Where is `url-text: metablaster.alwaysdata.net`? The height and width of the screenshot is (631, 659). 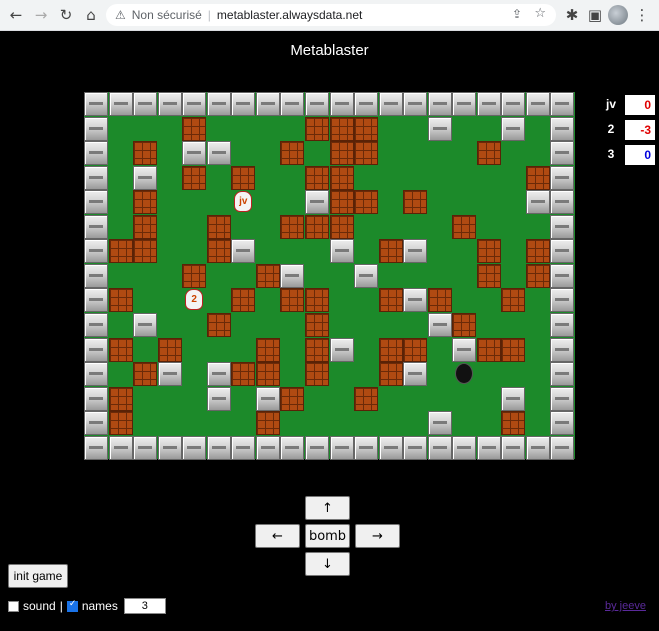 url-text: metablaster.alwaysdata.net is located at coordinates (289, 15).